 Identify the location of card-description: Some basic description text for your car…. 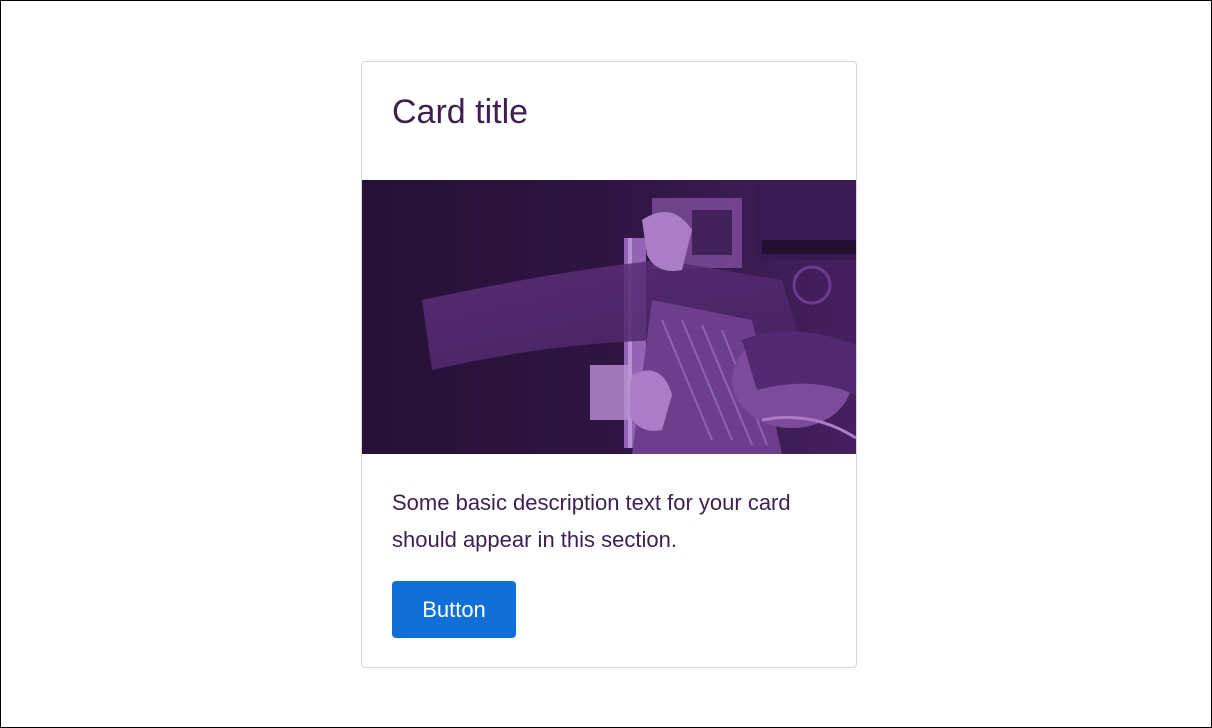
(591, 521).